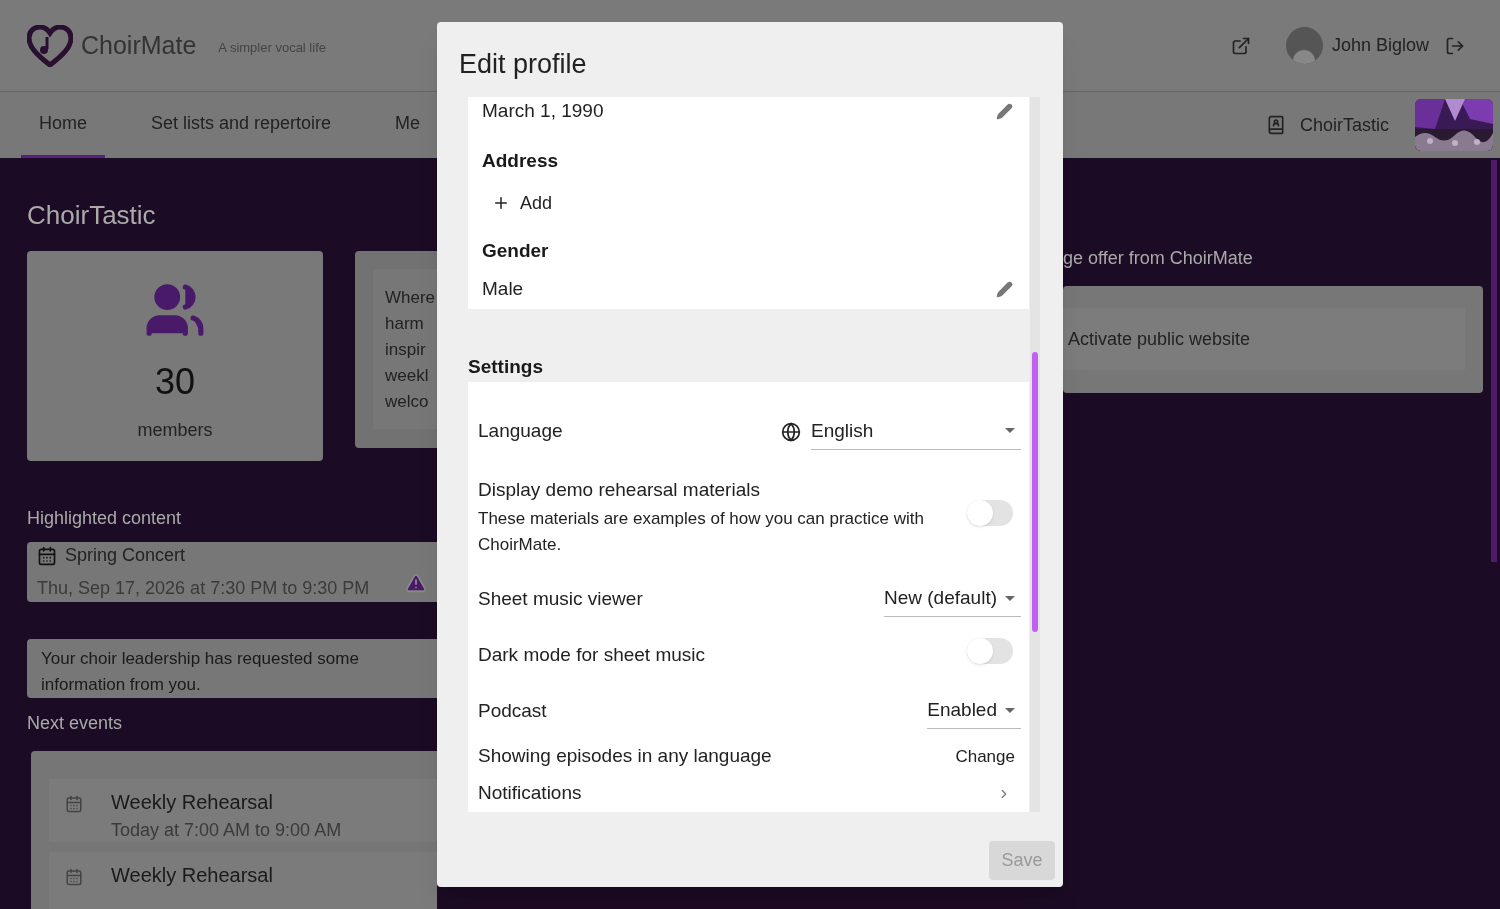 The height and width of the screenshot is (909, 1500). What do you see at coordinates (1380, 45) in the screenshot?
I see `user-name: John Biglow` at bounding box center [1380, 45].